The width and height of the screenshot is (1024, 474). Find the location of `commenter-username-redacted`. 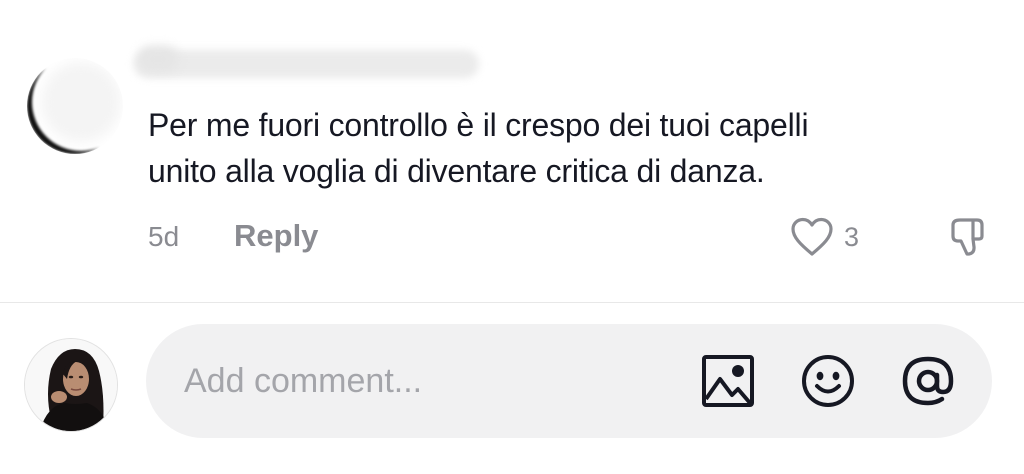

commenter-username-redacted is located at coordinates (306, 64).